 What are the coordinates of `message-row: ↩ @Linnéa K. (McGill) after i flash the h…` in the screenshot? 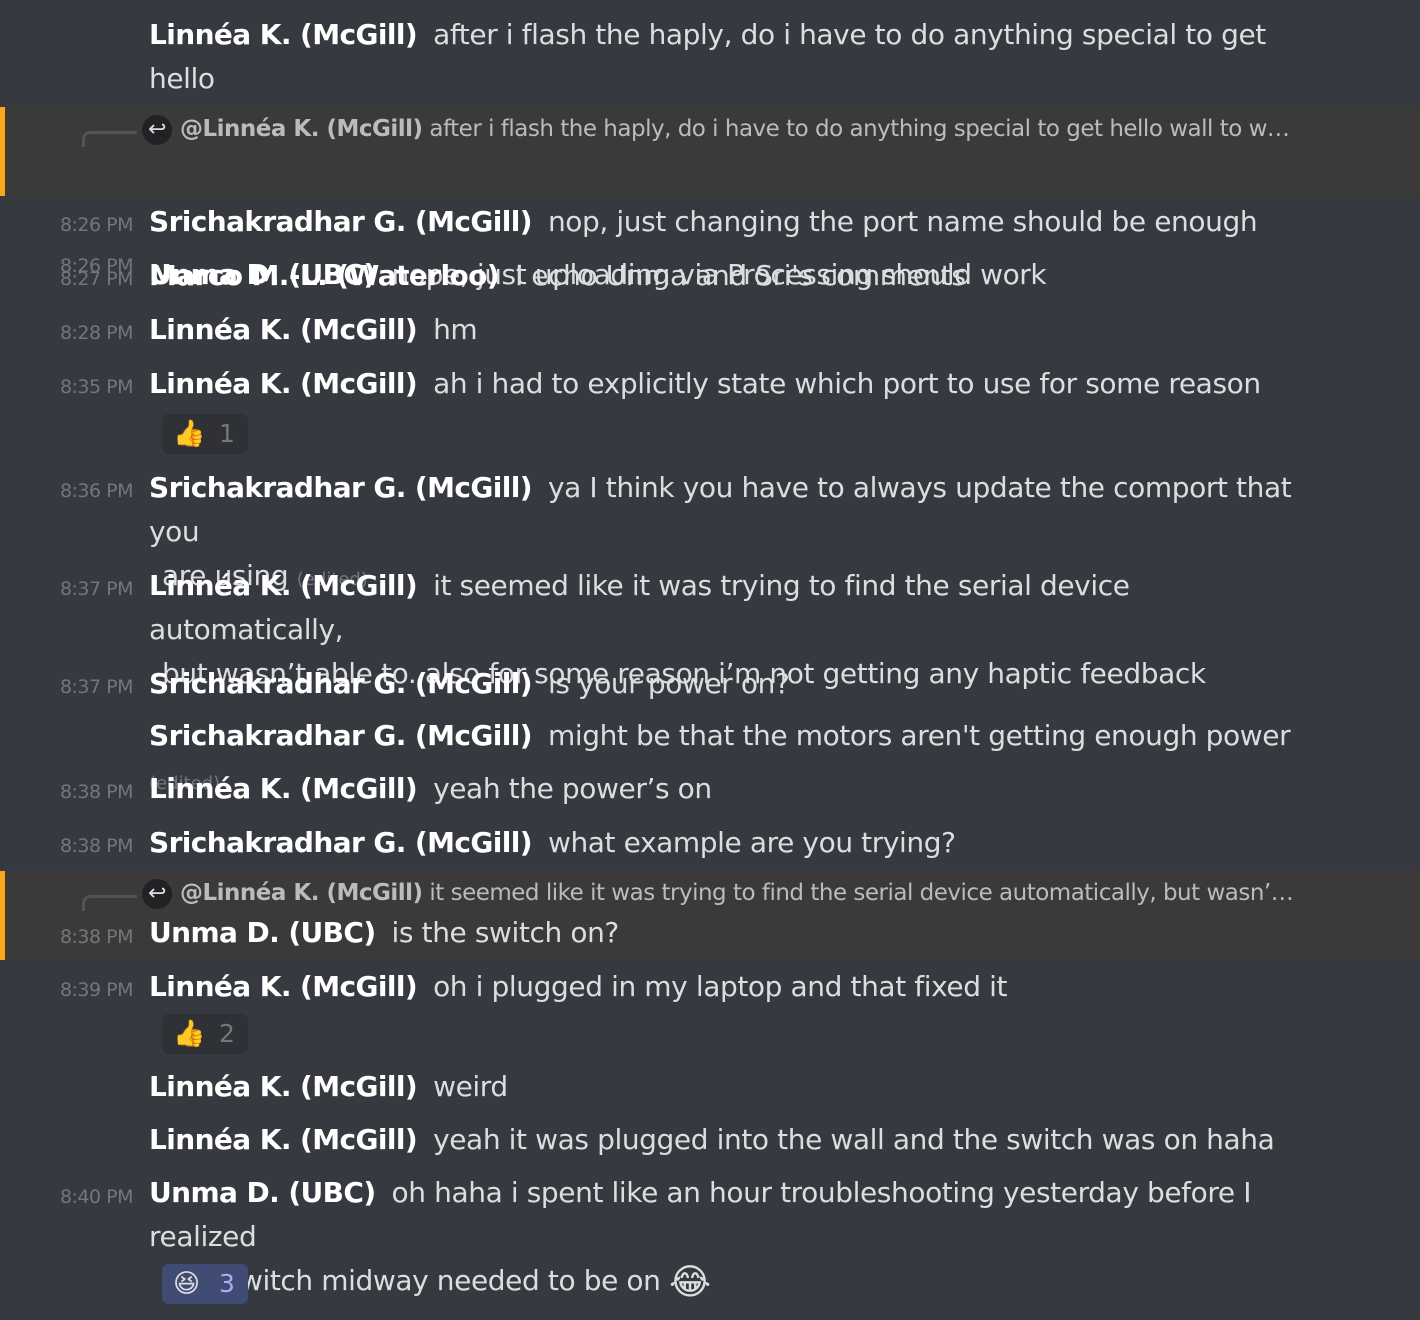 It's located at (710, 199).